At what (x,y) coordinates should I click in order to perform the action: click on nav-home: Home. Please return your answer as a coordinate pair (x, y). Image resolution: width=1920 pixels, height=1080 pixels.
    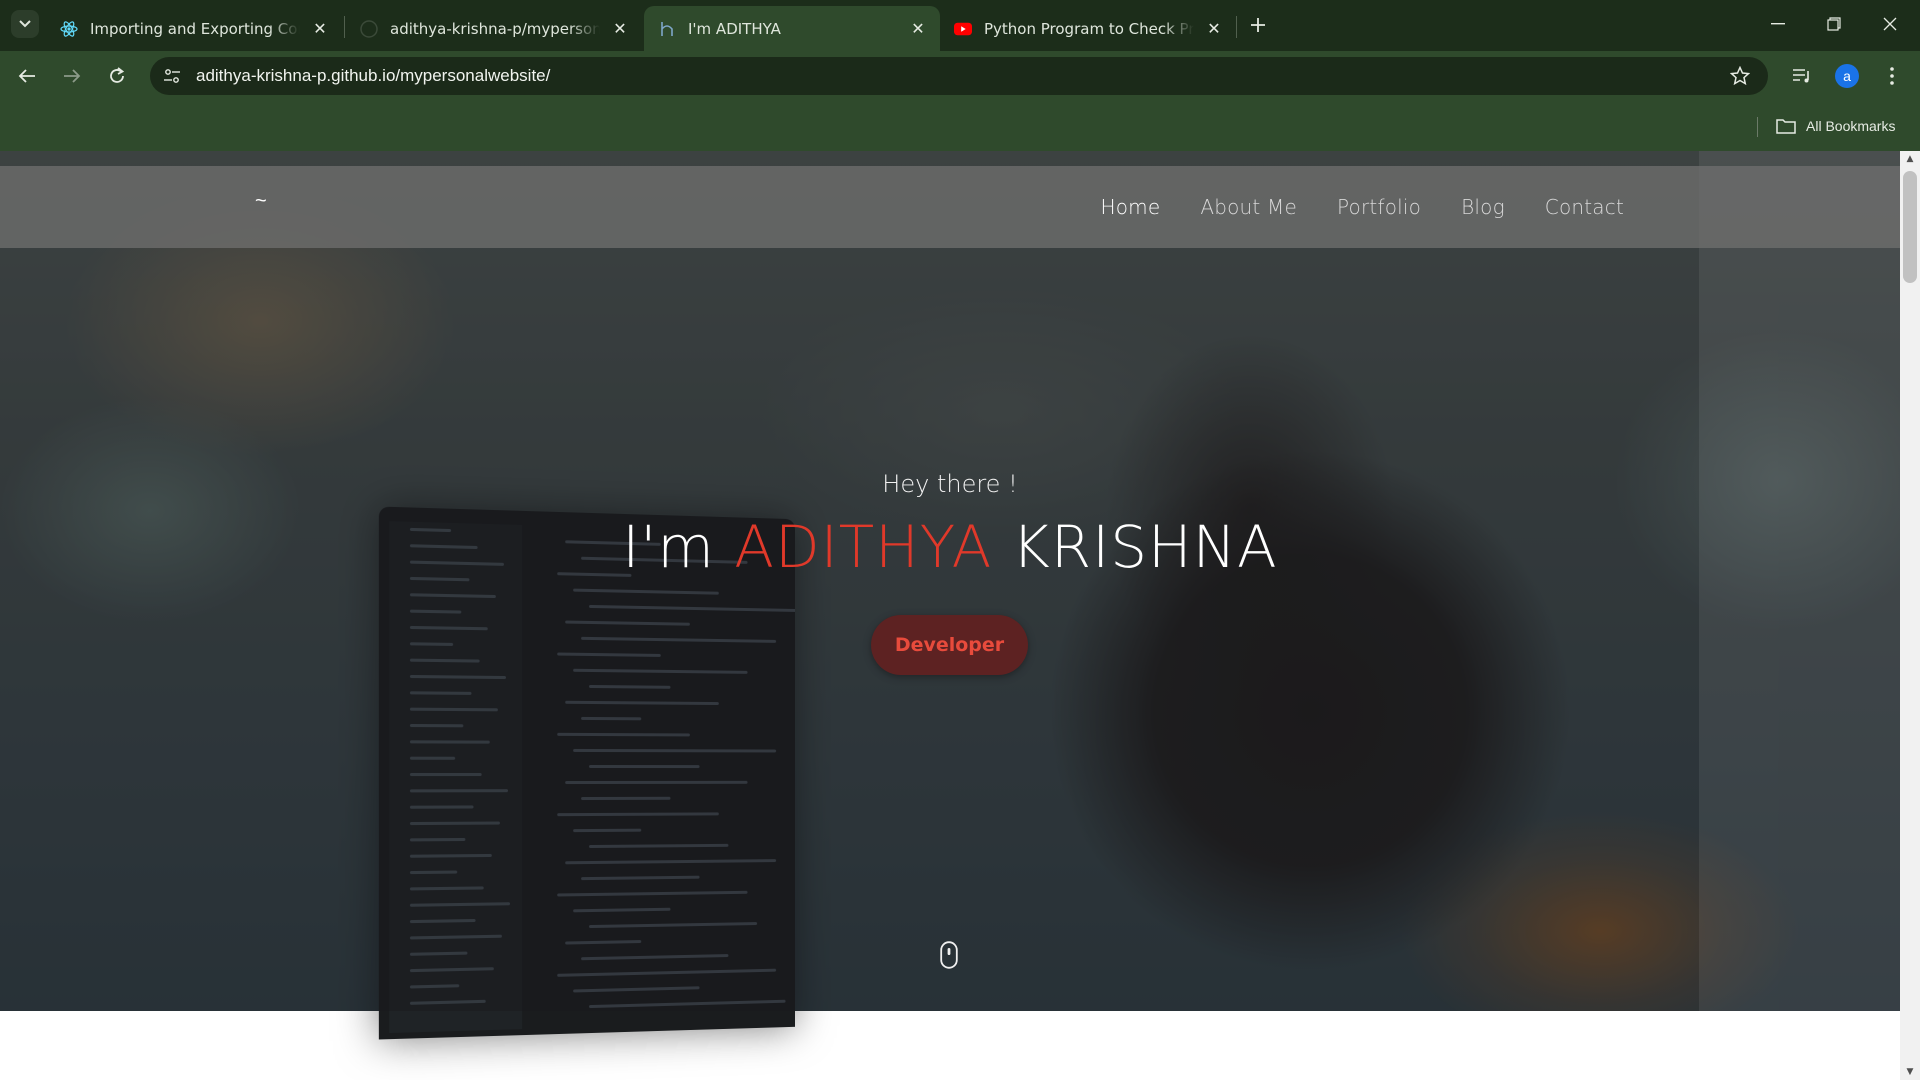
    Looking at the image, I should click on (1130, 207).